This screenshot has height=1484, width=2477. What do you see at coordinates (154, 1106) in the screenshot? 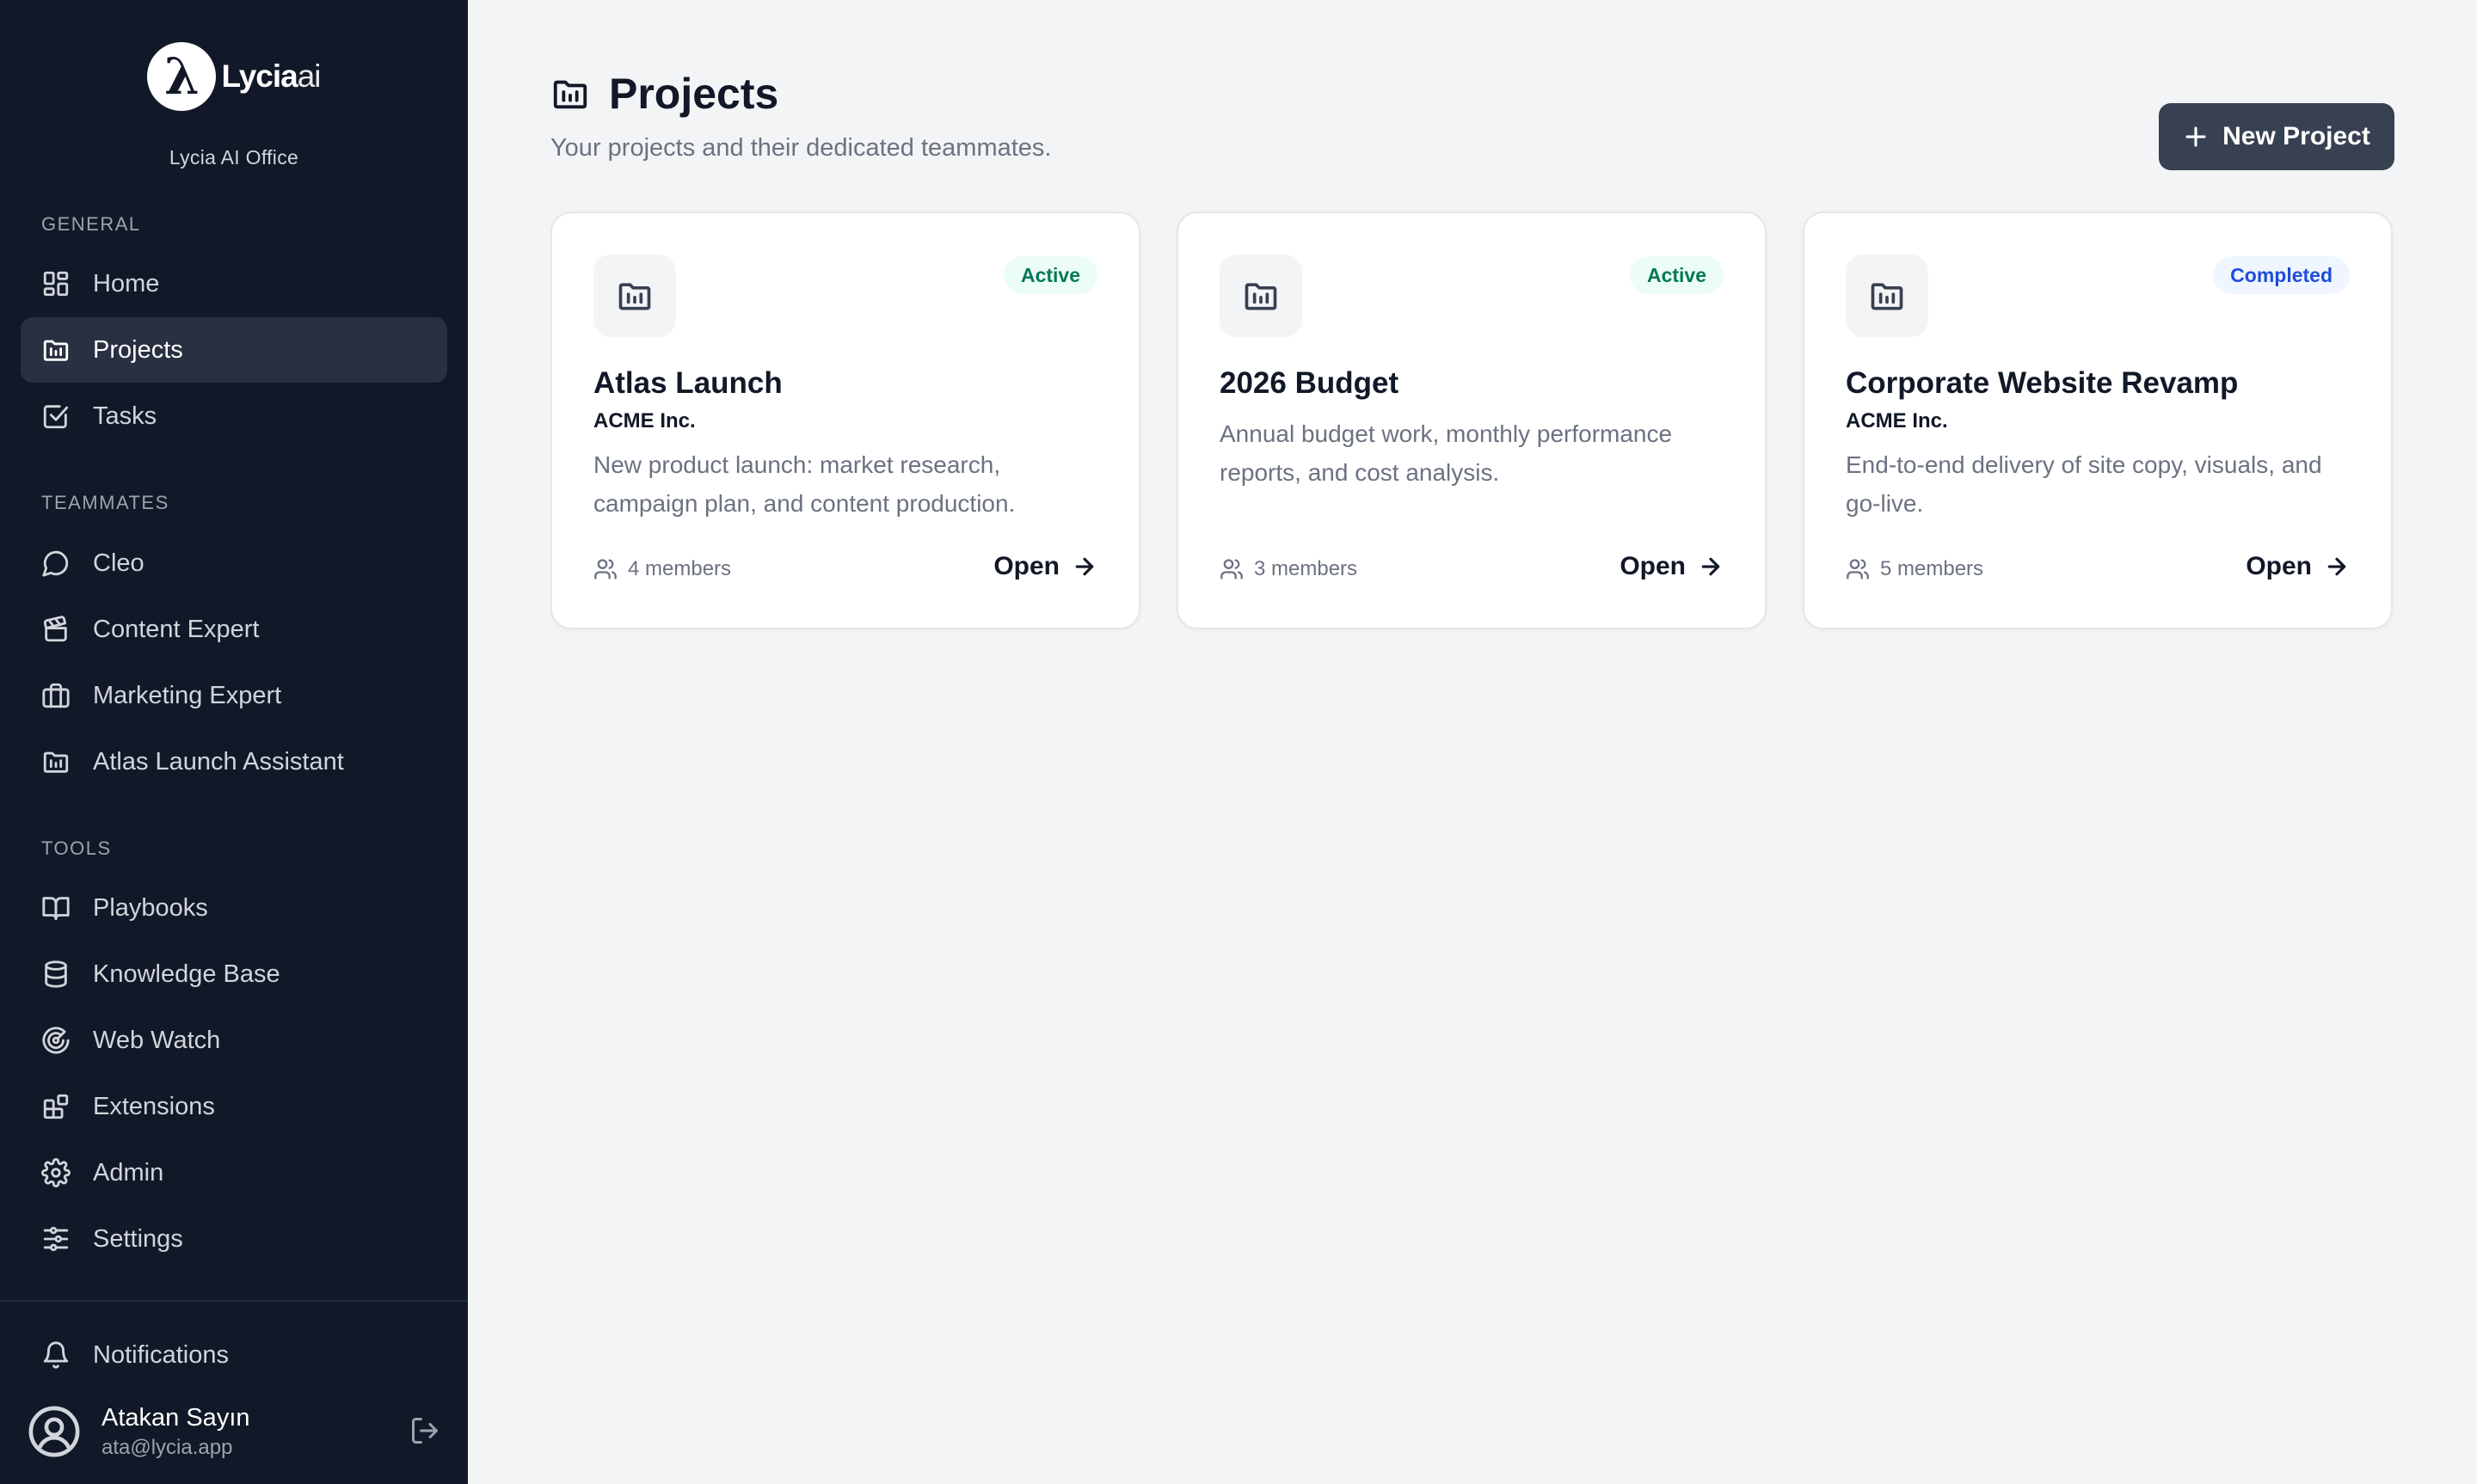
I see `sidebar-item-label: Extensions` at bounding box center [154, 1106].